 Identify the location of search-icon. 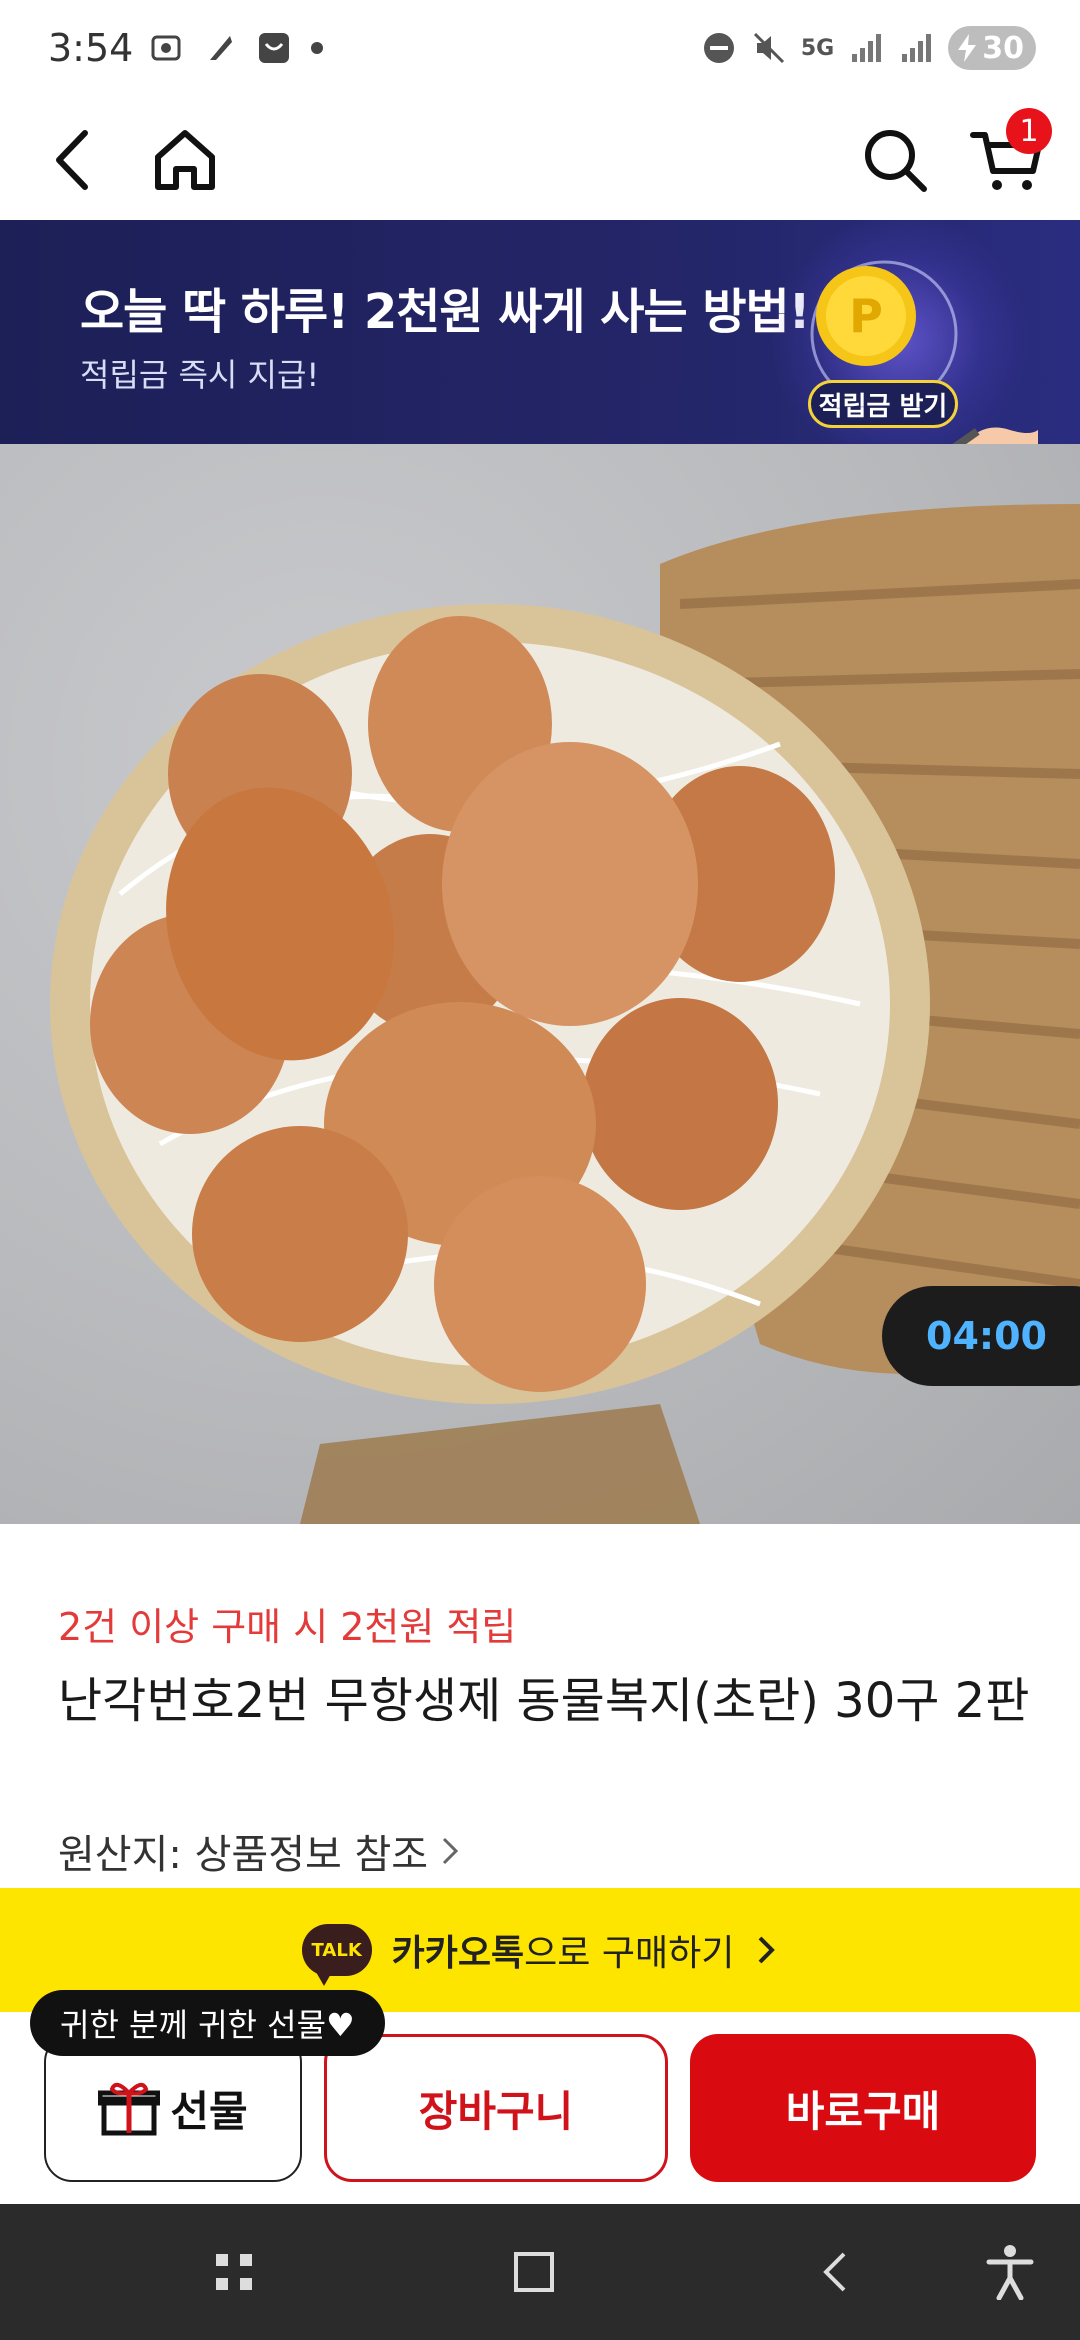
(896, 161).